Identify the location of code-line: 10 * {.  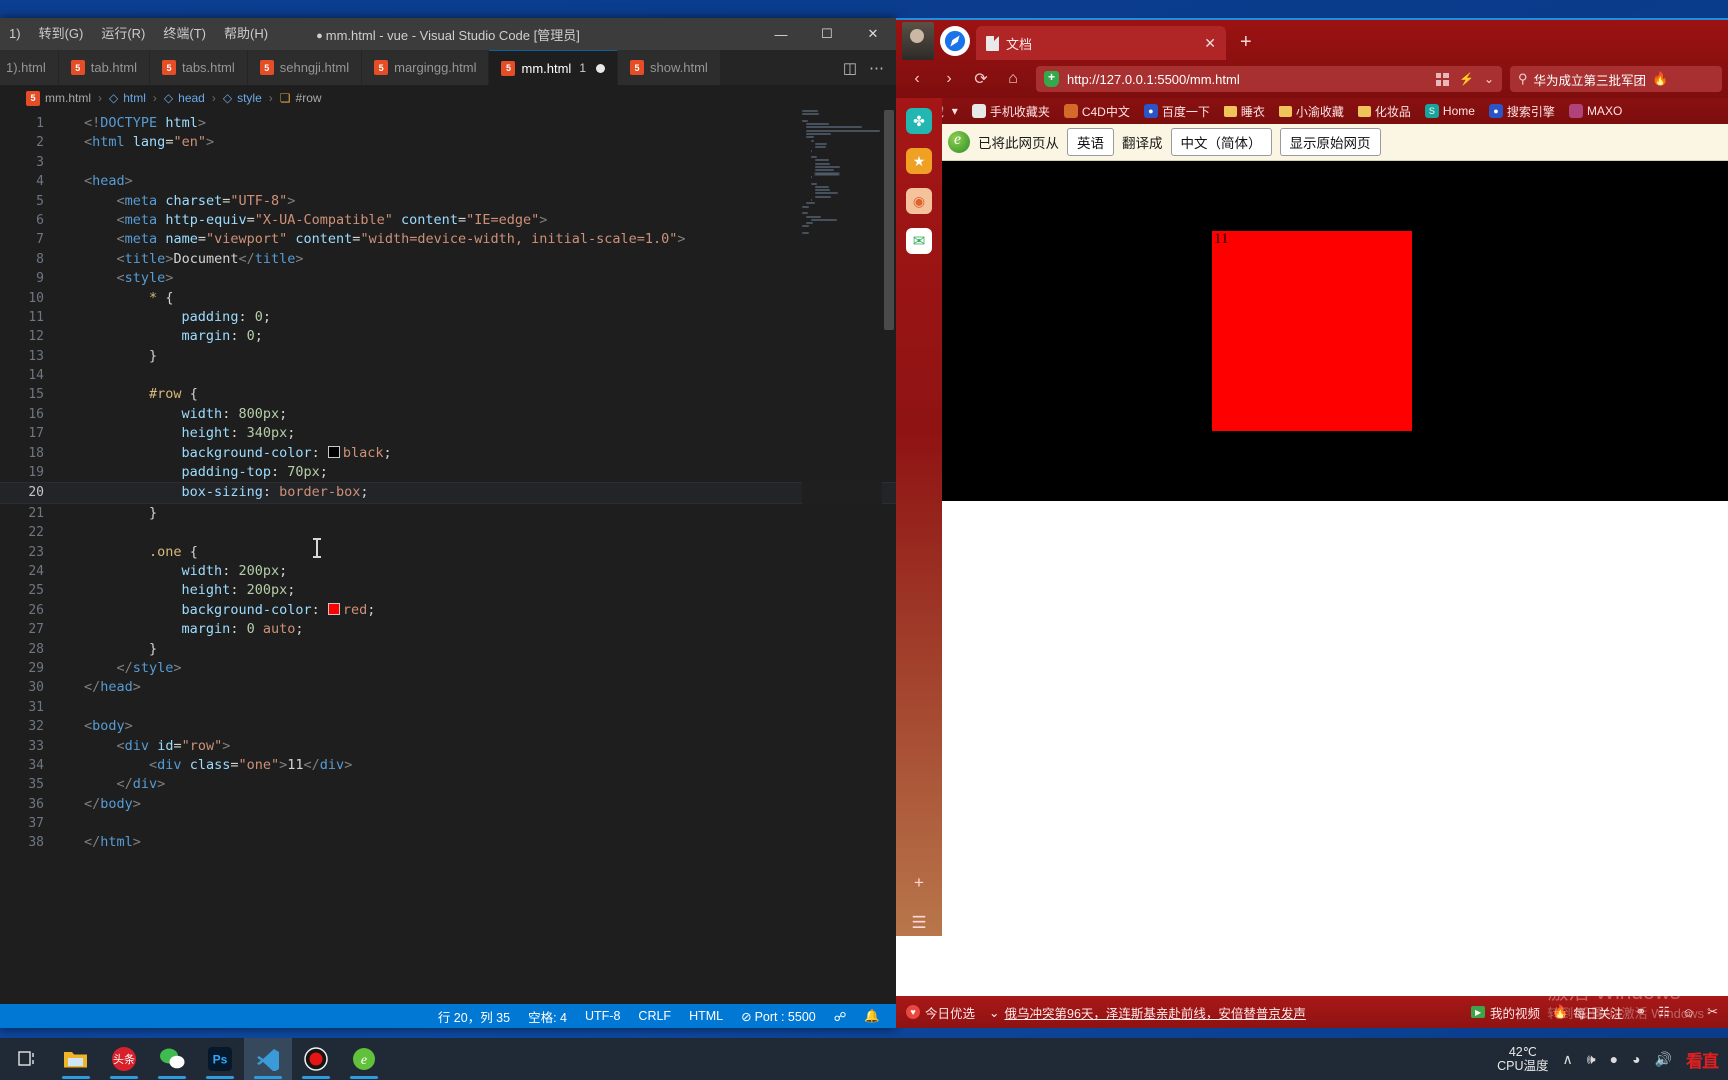
(448, 298).